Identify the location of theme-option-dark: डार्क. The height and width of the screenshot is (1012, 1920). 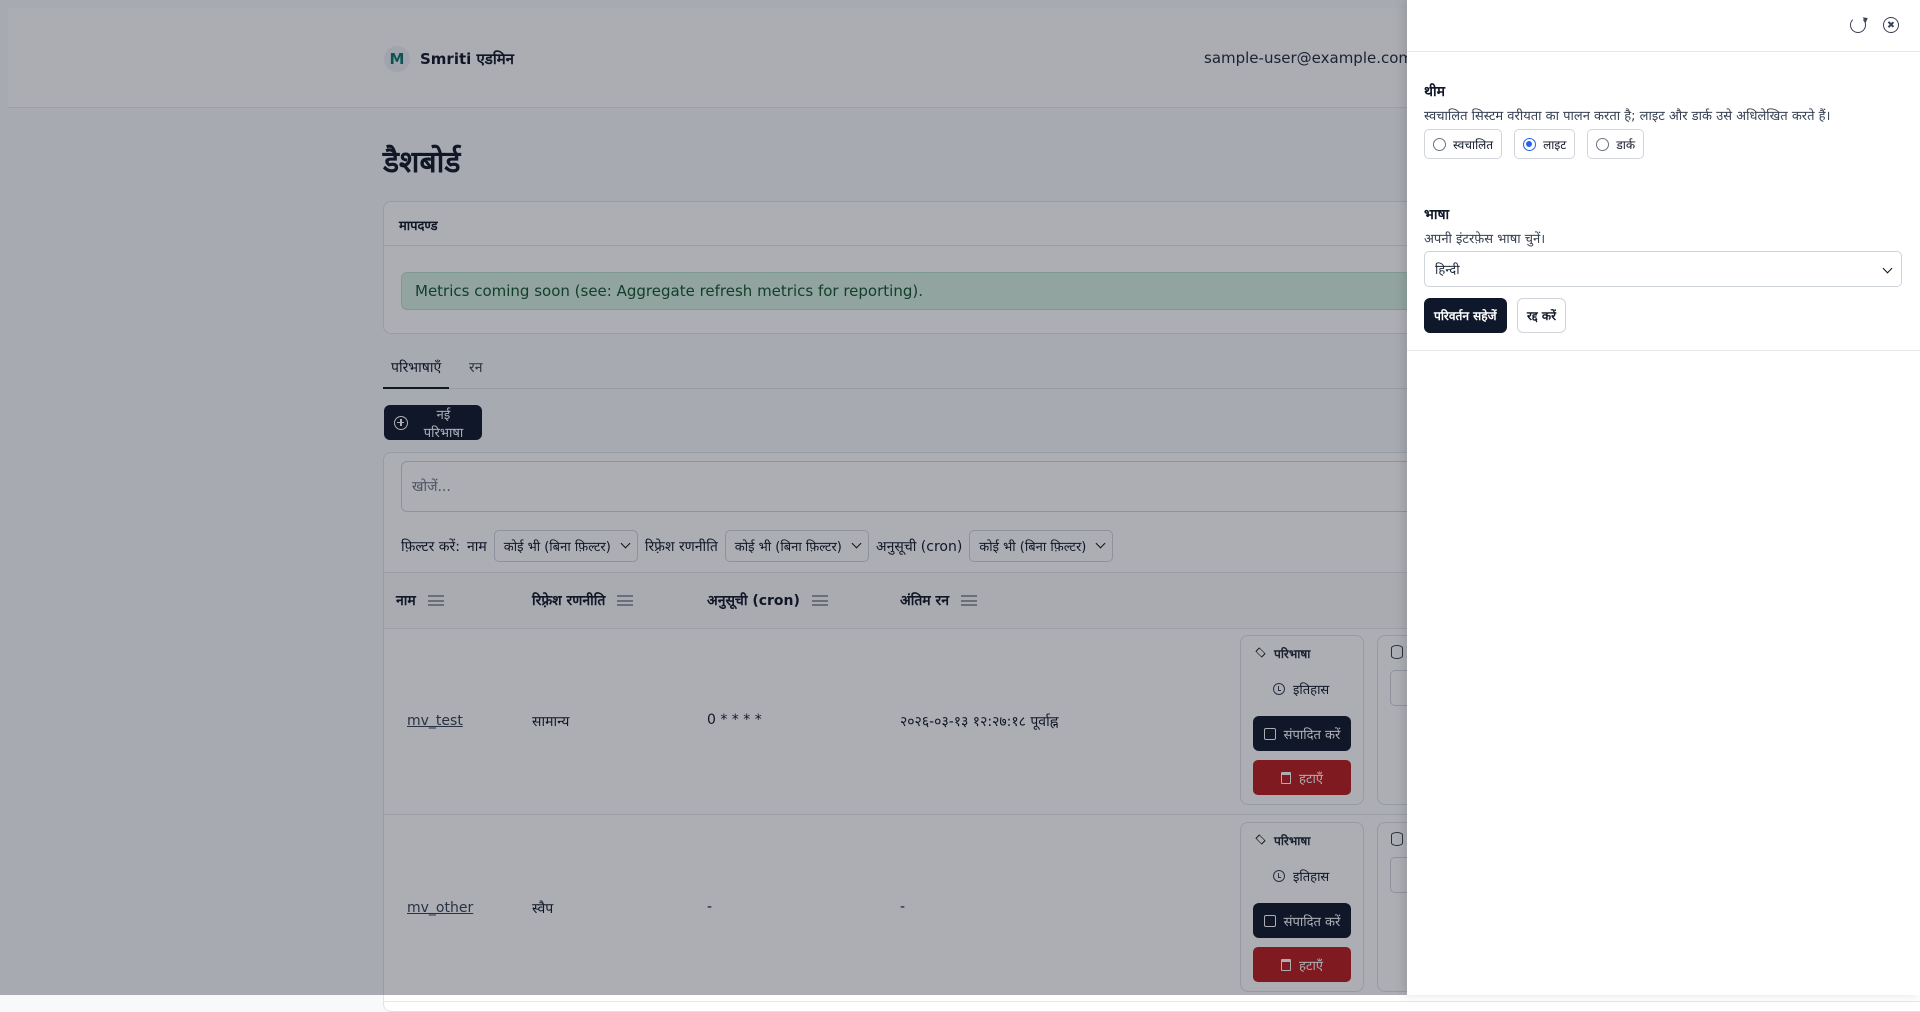
(1616, 144).